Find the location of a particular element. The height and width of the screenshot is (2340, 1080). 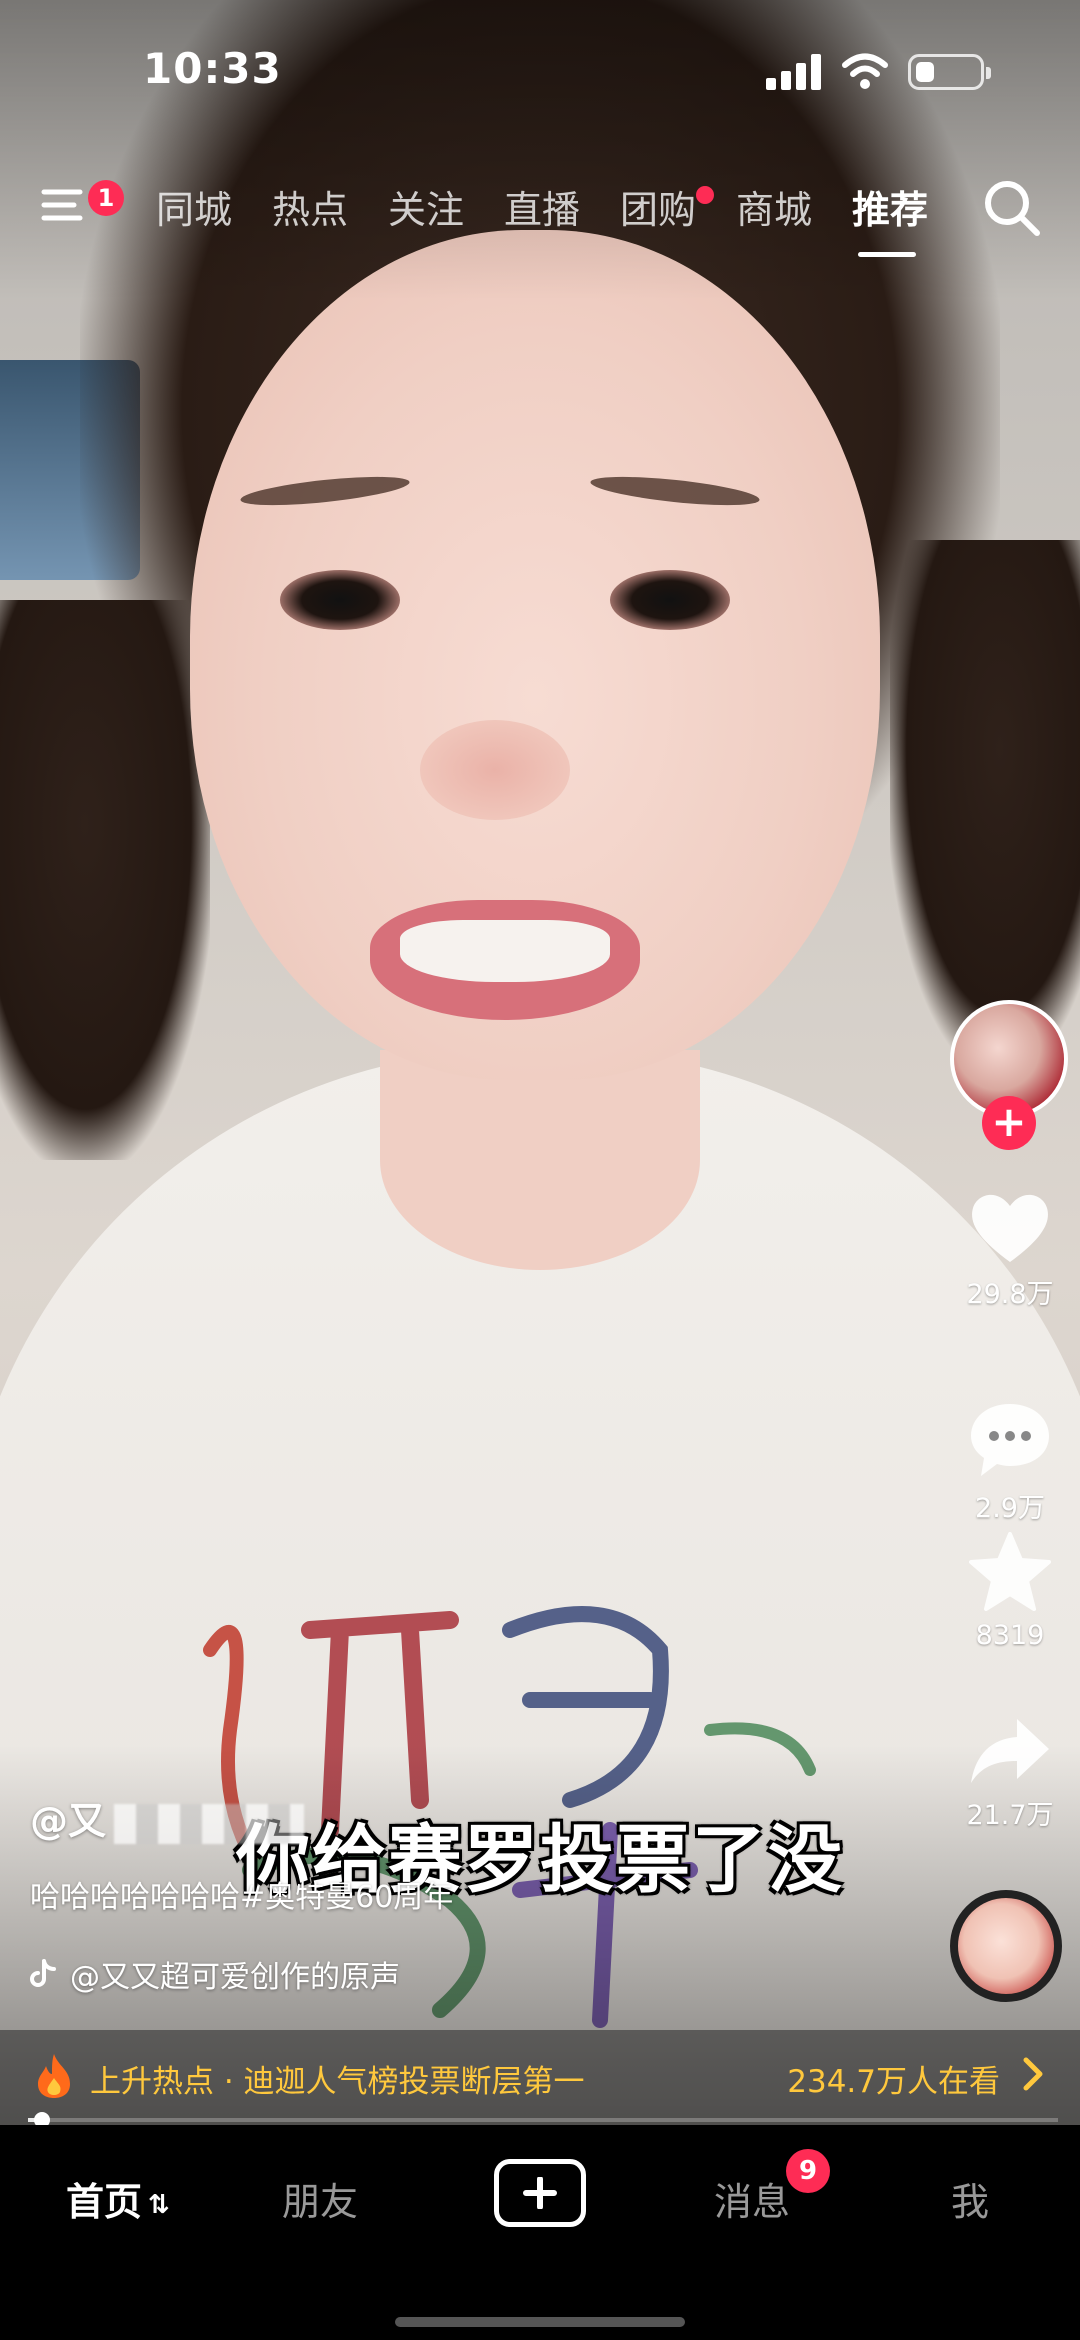

tab-bar: 同城 热点 关注 直播 团购 商城 推荐 is located at coordinates (562, 219).